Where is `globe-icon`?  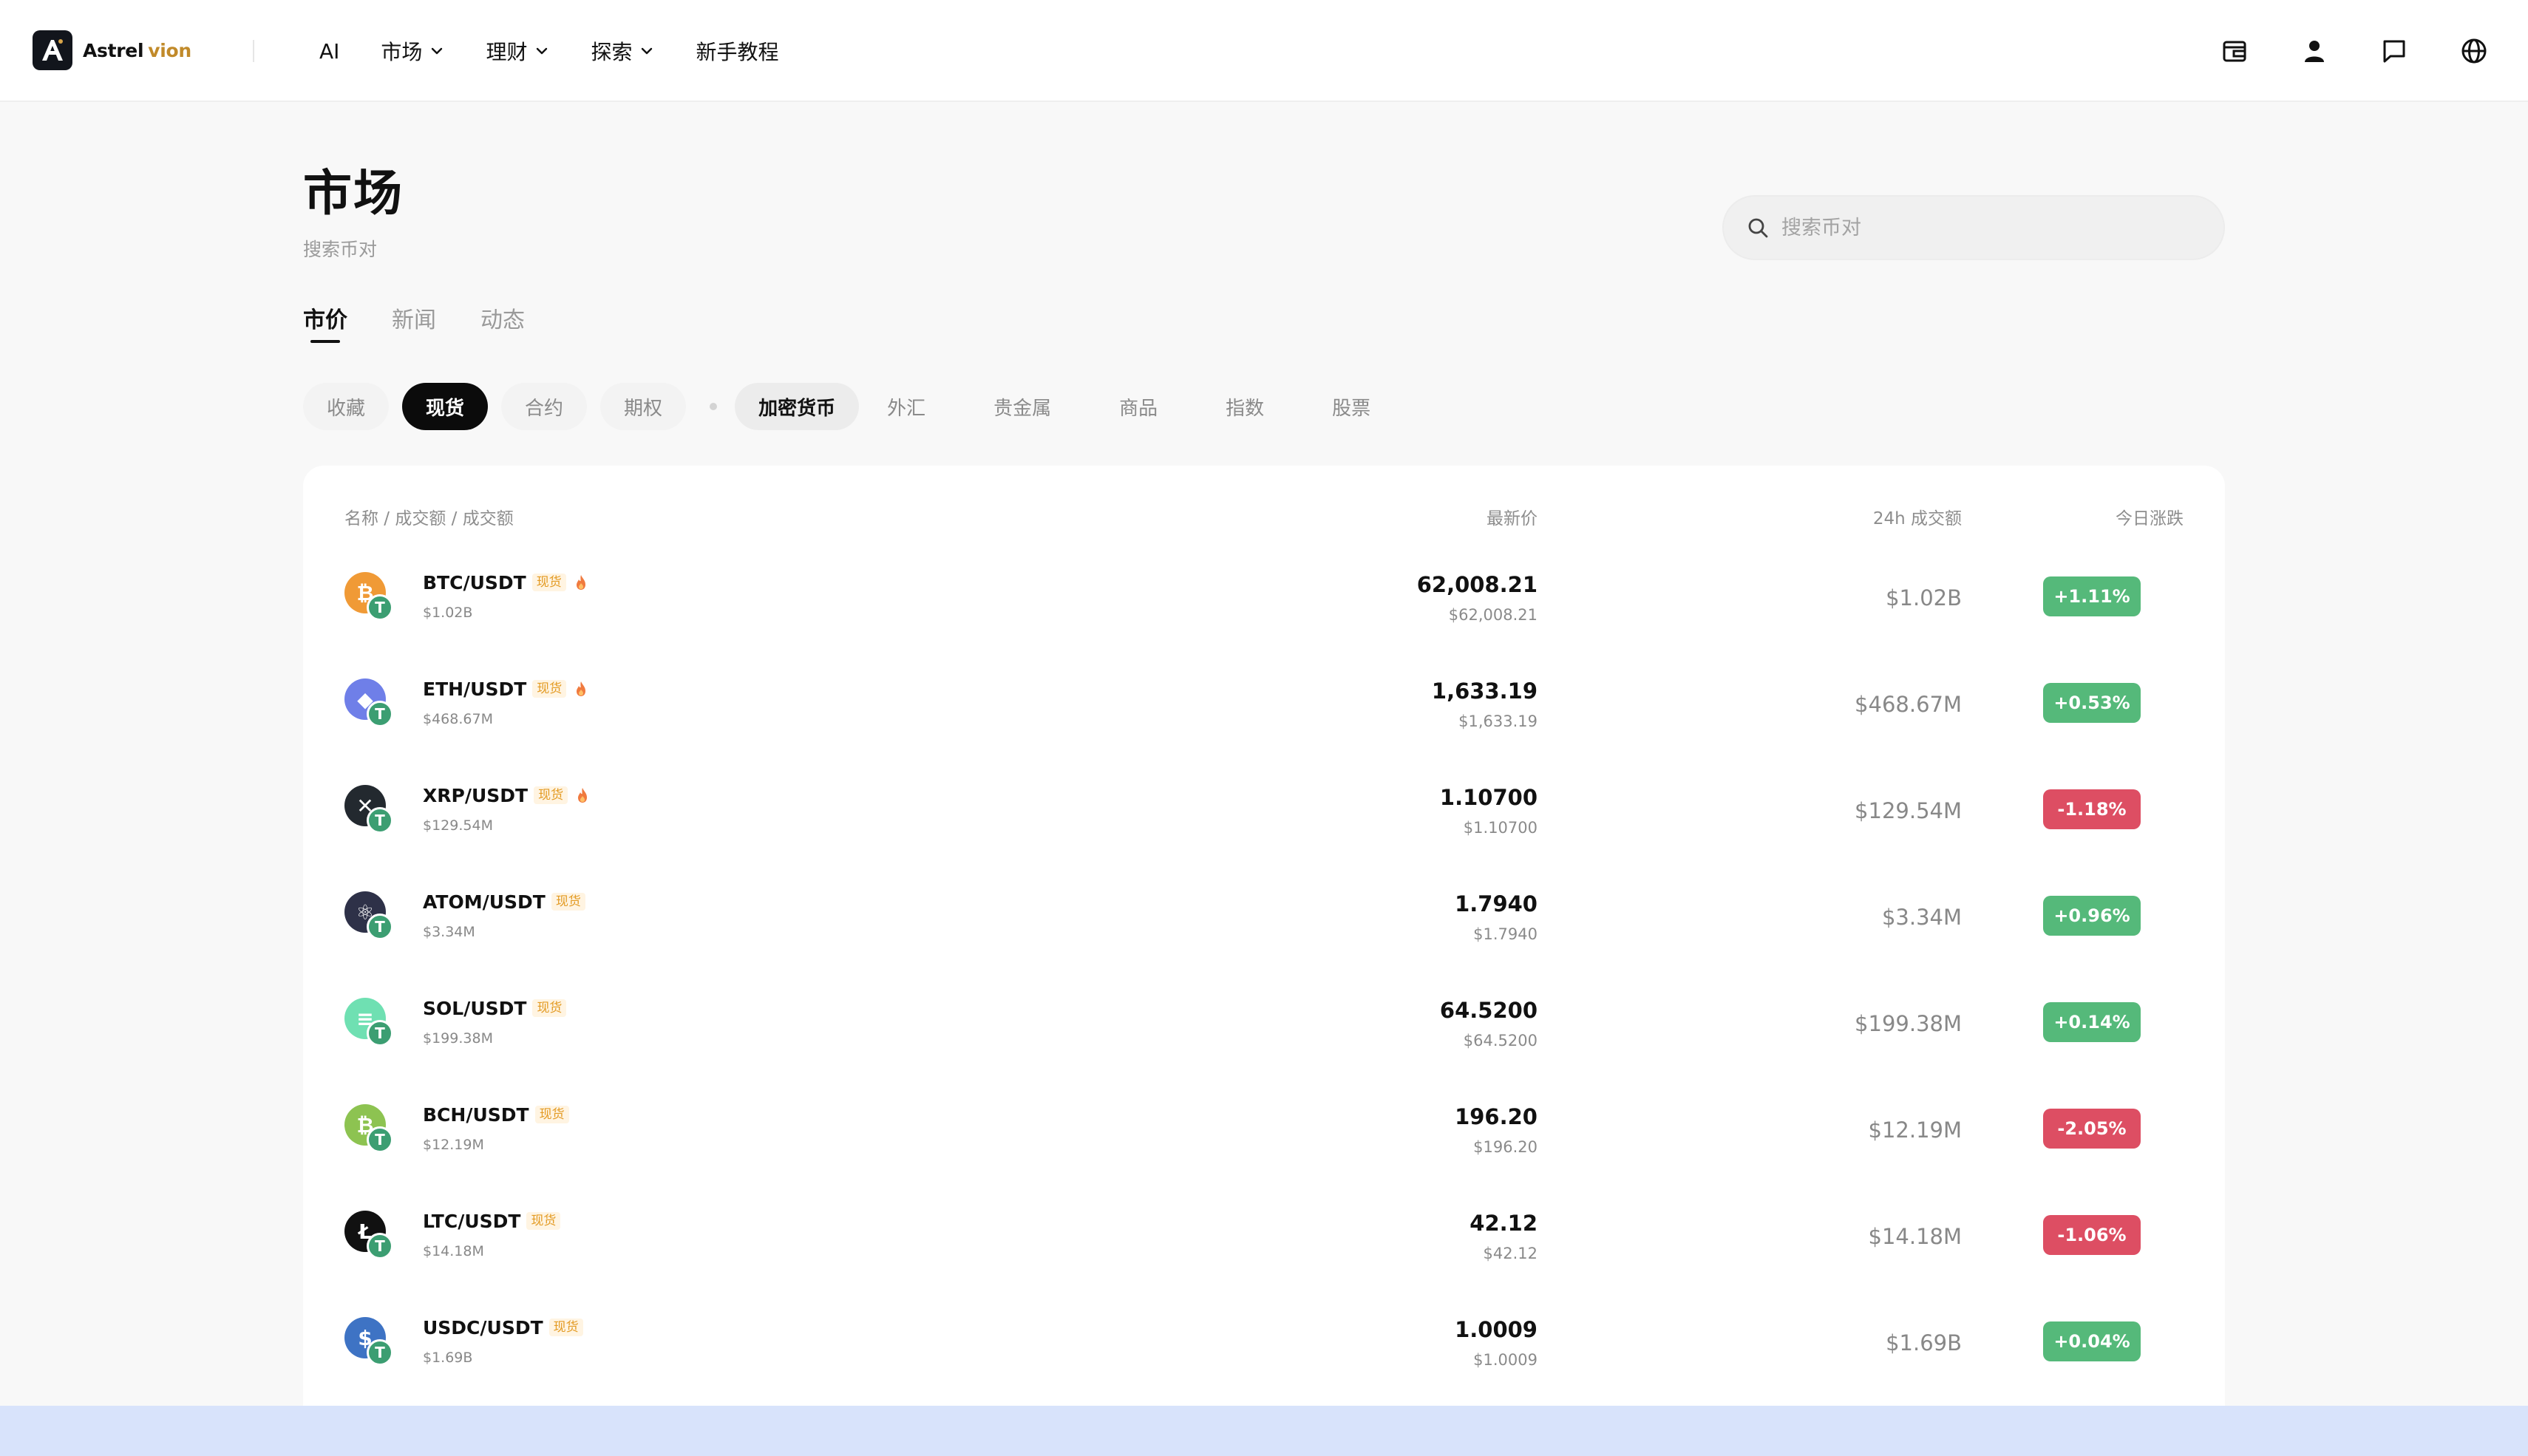
globe-icon is located at coordinates (2474, 51).